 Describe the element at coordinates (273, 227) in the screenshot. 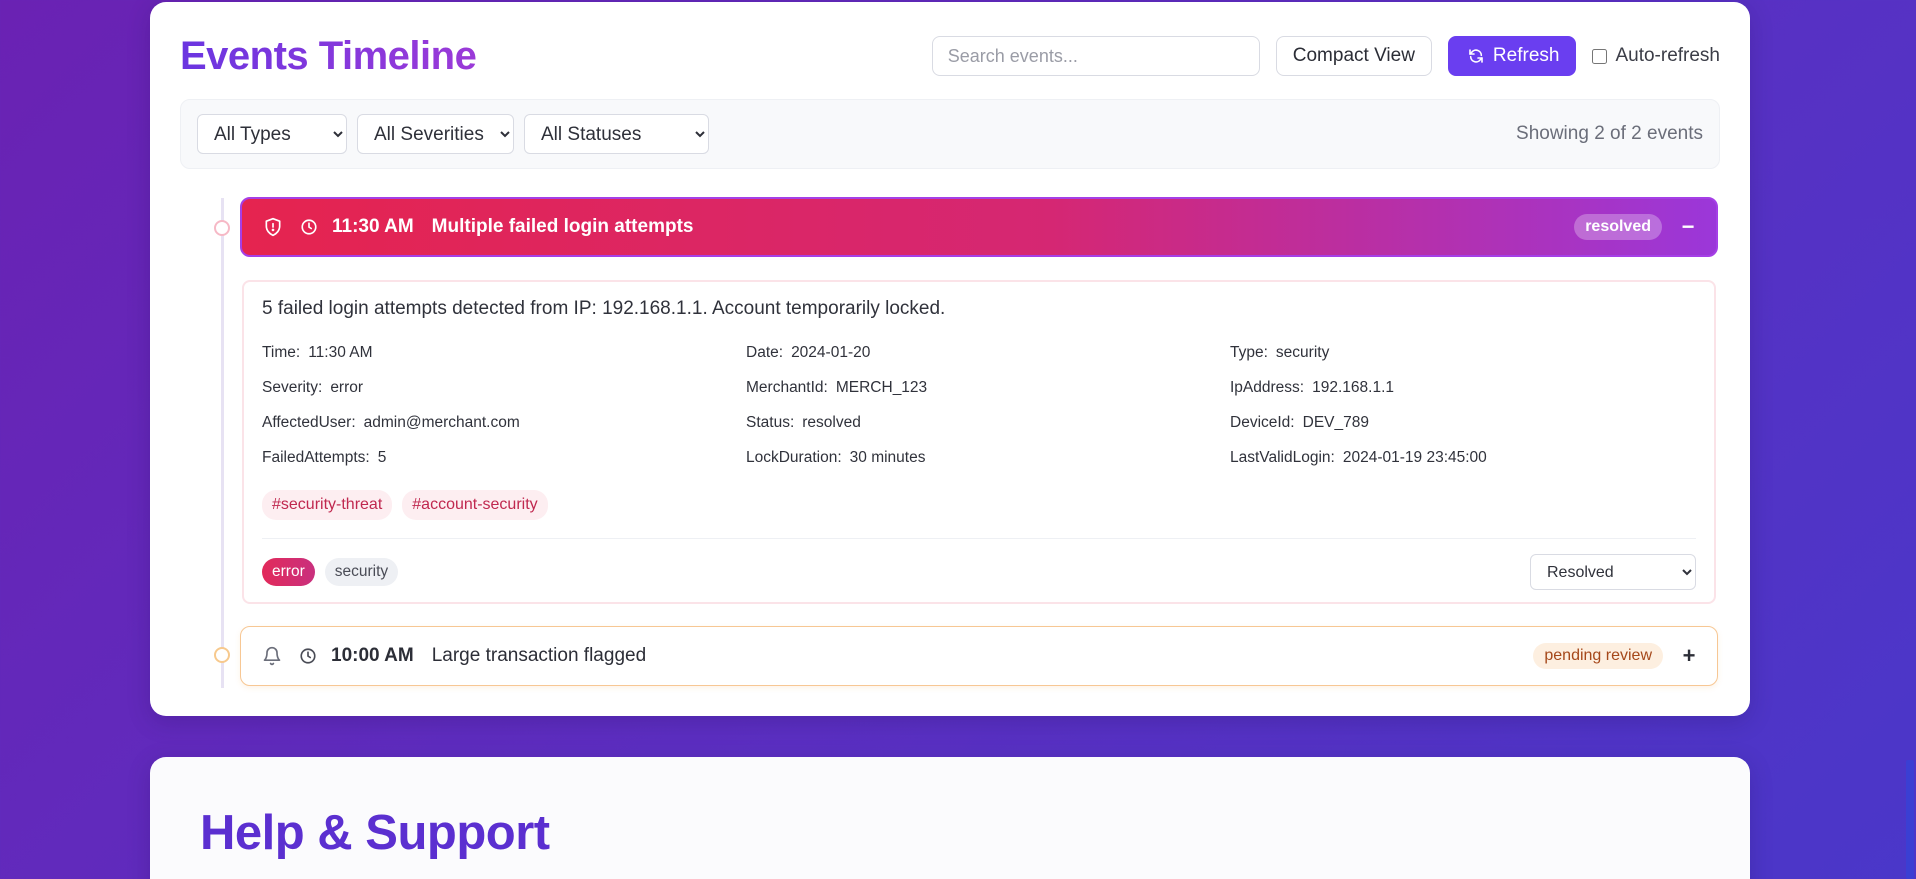

I see `shield-icon` at that location.